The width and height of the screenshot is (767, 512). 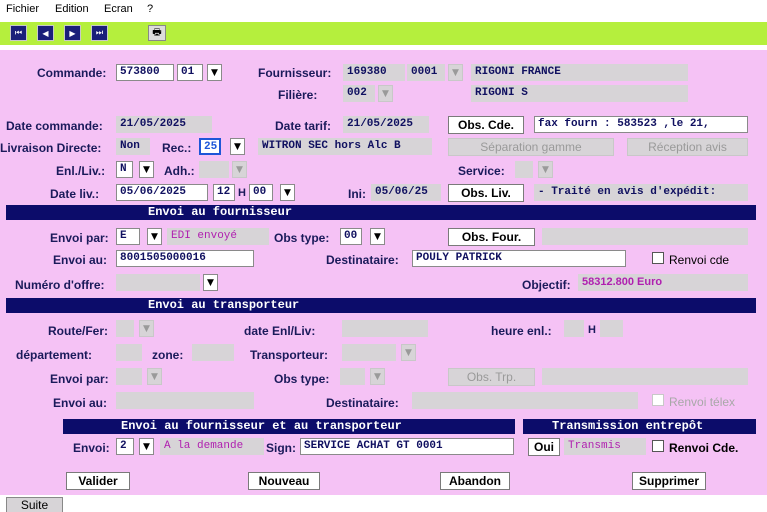 What do you see at coordinates (491, 237) in the screenshot?
I see `obs-four-button: Obs. Four.` at bounding box center [491, 237].